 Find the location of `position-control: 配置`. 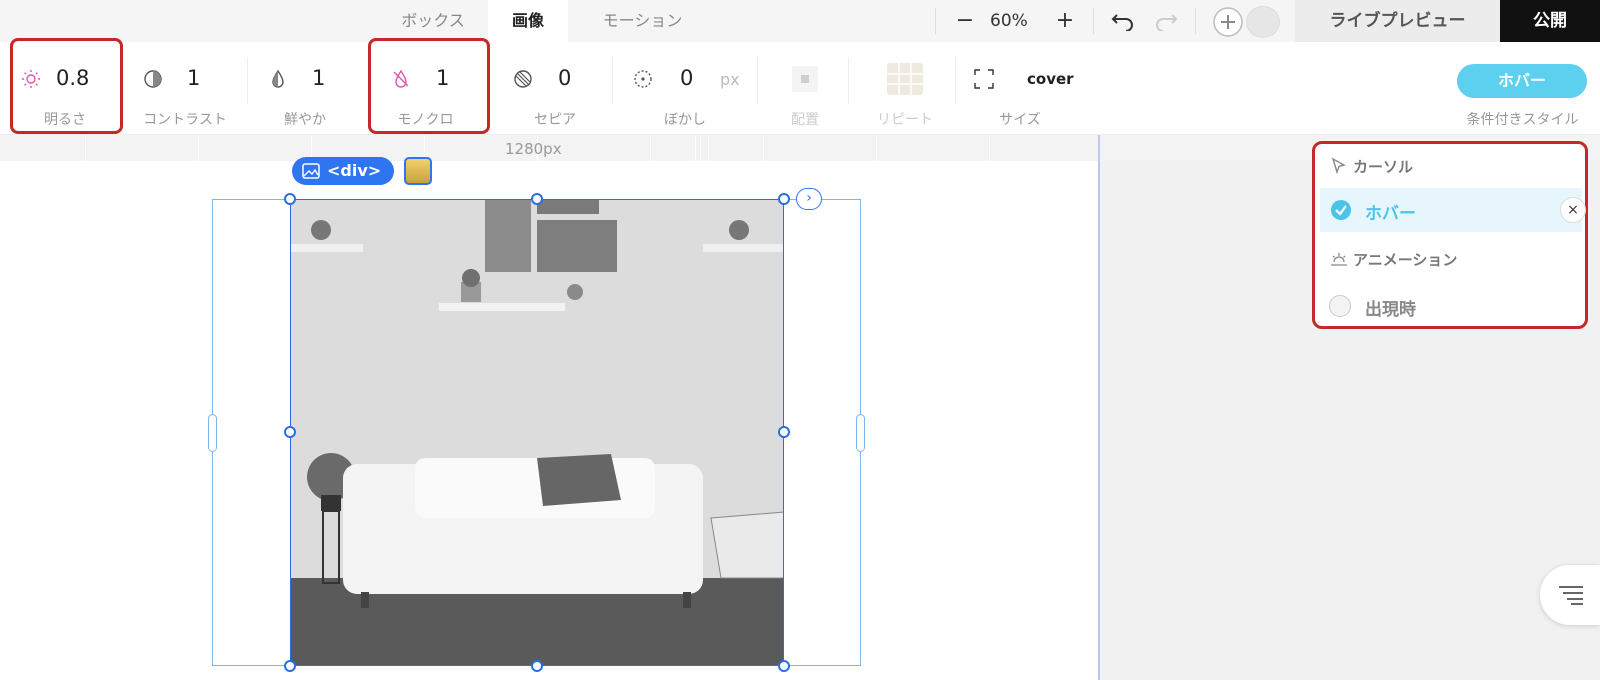

position-control: 配置 is located at coordinates (805, 88).